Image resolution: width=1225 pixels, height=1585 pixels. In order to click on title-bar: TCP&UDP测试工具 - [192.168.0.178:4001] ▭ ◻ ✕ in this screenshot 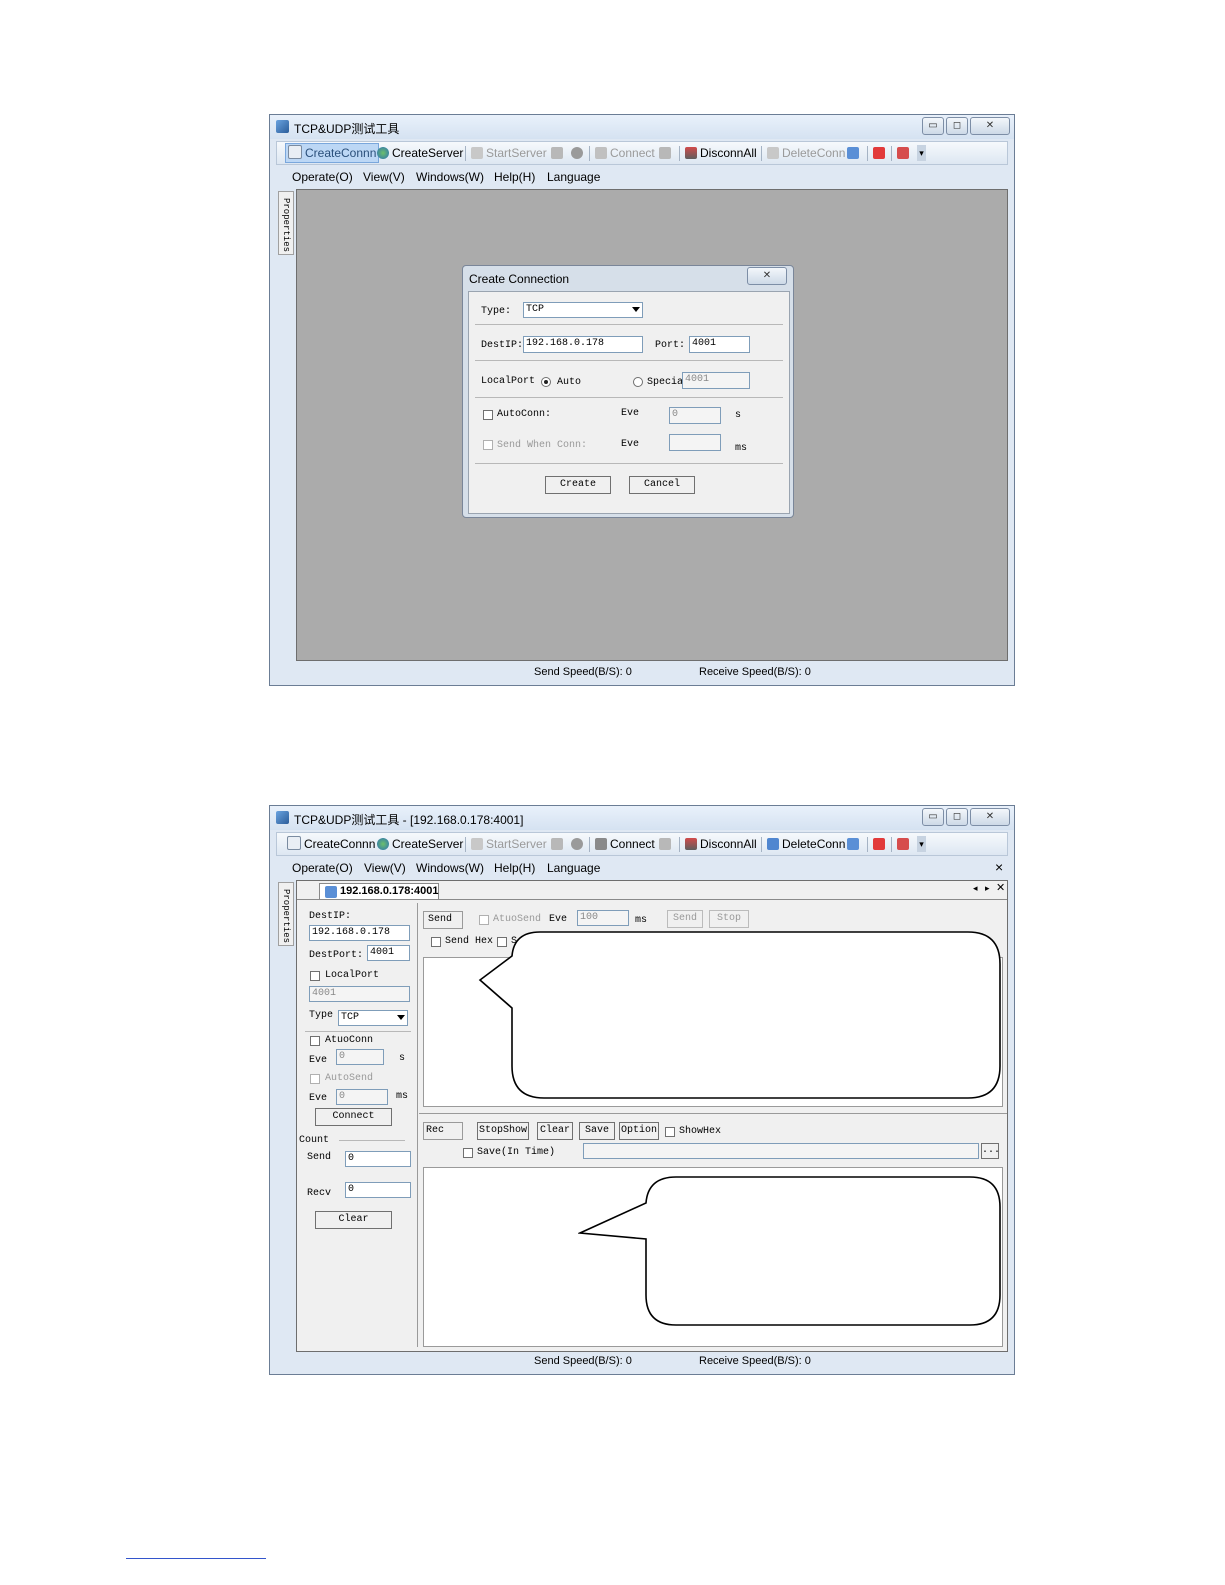, I will do `click(642, 818)`.